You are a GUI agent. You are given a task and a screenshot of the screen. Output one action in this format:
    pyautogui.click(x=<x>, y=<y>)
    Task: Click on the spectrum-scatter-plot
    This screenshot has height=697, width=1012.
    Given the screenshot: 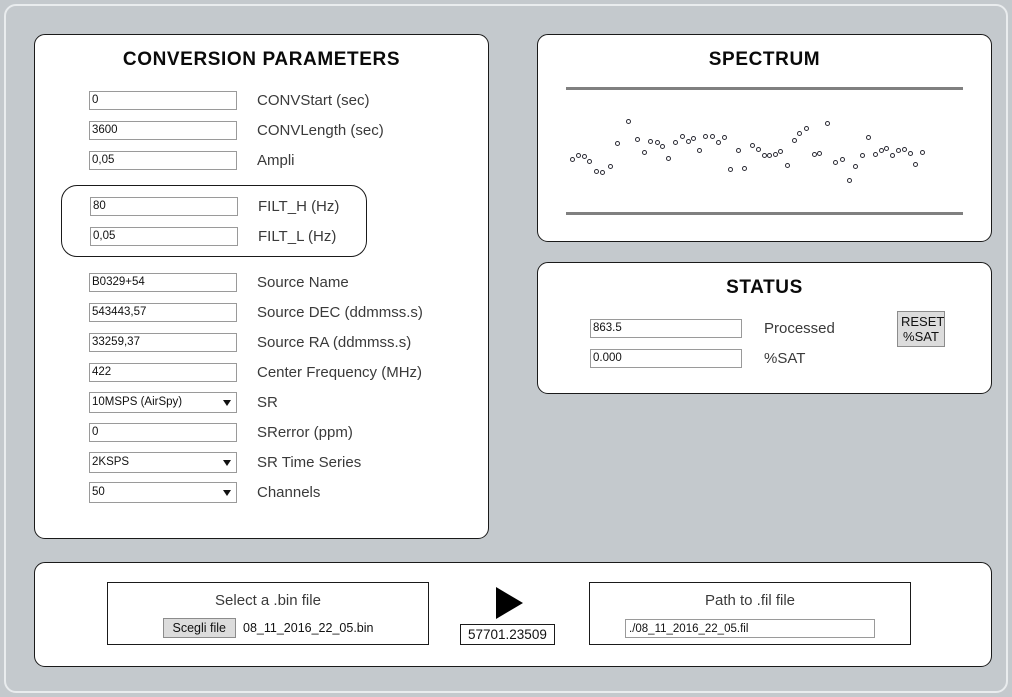 What is the action you would take?
    pyautogui.click(x=764, y=149)
    